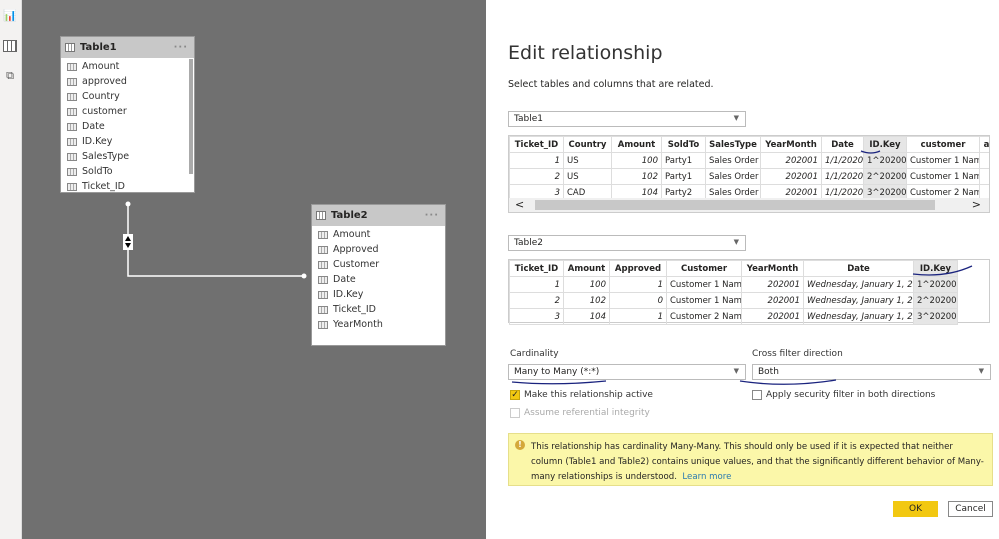 Image resolution: width=999 pixels, height=539 pixels. I want to click on table-cell: 3, so click(536, 316).